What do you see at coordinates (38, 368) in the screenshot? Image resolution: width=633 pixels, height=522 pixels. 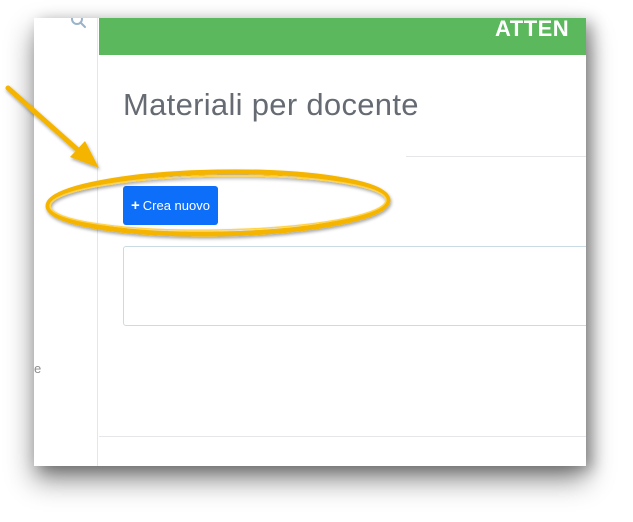 I see `sidebar-truncated-text: e` at bounding box center [38, 368].